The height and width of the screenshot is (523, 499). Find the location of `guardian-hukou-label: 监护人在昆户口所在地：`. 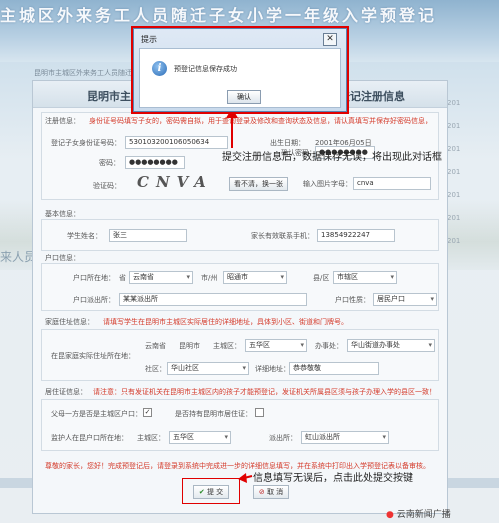

guardian-hukou-label: 监护人在昆户口所在地： is located at coordinates (89, 438).